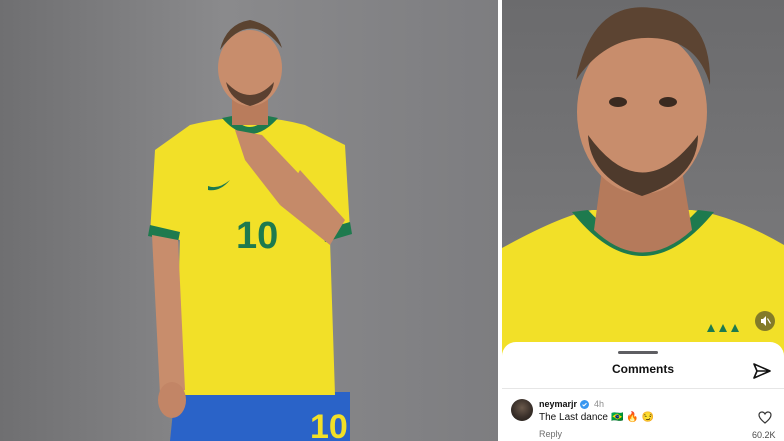 The image size is (784, 441). What do you see at coordinates (329, 424) in the screenshot?
I see `shorts-number: 10` at bounding box center [329, 424].